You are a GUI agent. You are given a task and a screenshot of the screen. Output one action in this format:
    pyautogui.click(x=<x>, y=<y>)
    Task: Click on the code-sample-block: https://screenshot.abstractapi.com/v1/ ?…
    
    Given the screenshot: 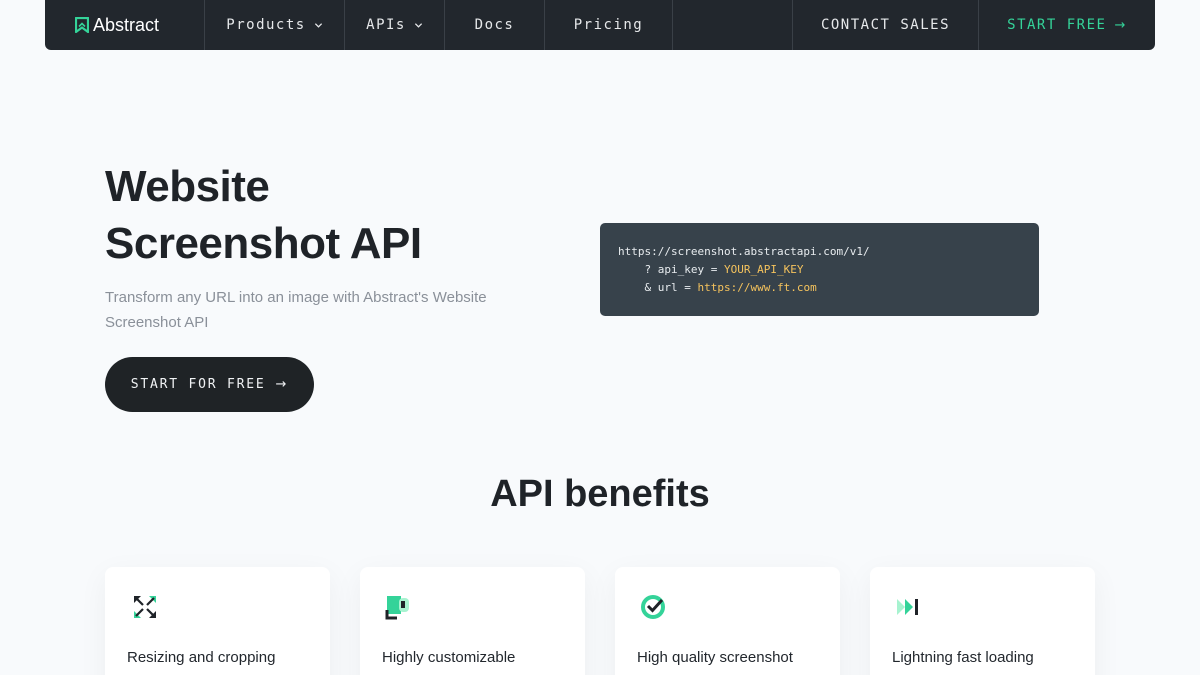 What is the action you would take?
    pyautogui.click(x=819, y=269)
    